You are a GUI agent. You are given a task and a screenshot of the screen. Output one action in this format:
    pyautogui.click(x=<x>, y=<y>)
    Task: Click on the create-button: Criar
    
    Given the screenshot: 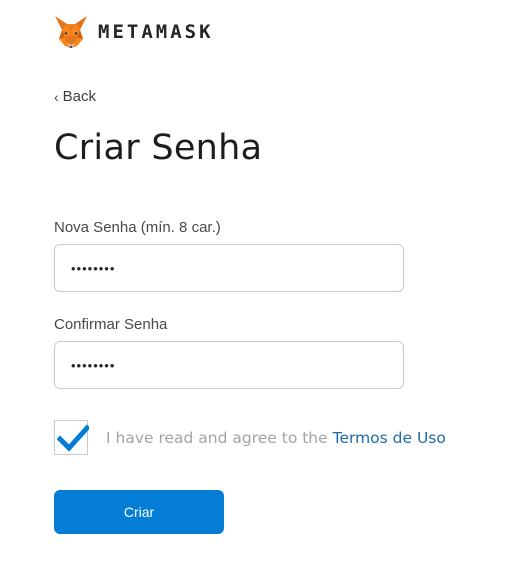 What is the action you would take?
    pyautogui.click(x=139, y=512)
    